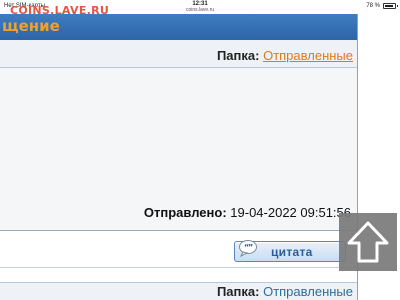 This screenshot has height=300, width=400. I want to click on quote-button: “ ” цитата, so click(290, 250).